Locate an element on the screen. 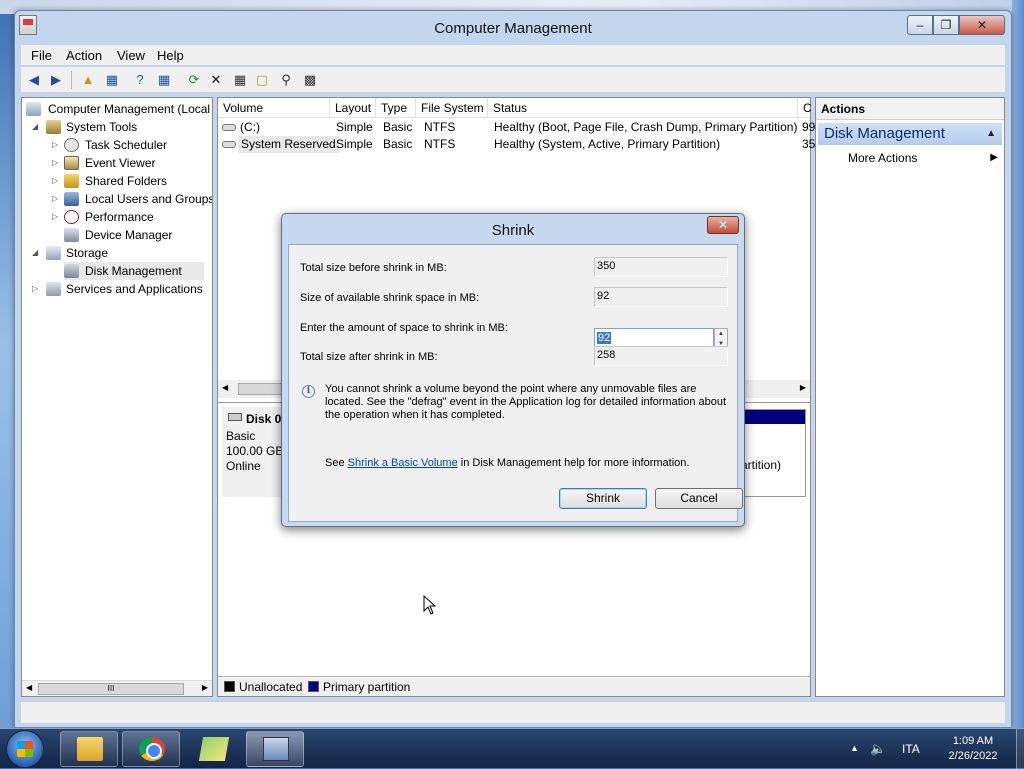  clock-icon is located at coordinates (71, 145).